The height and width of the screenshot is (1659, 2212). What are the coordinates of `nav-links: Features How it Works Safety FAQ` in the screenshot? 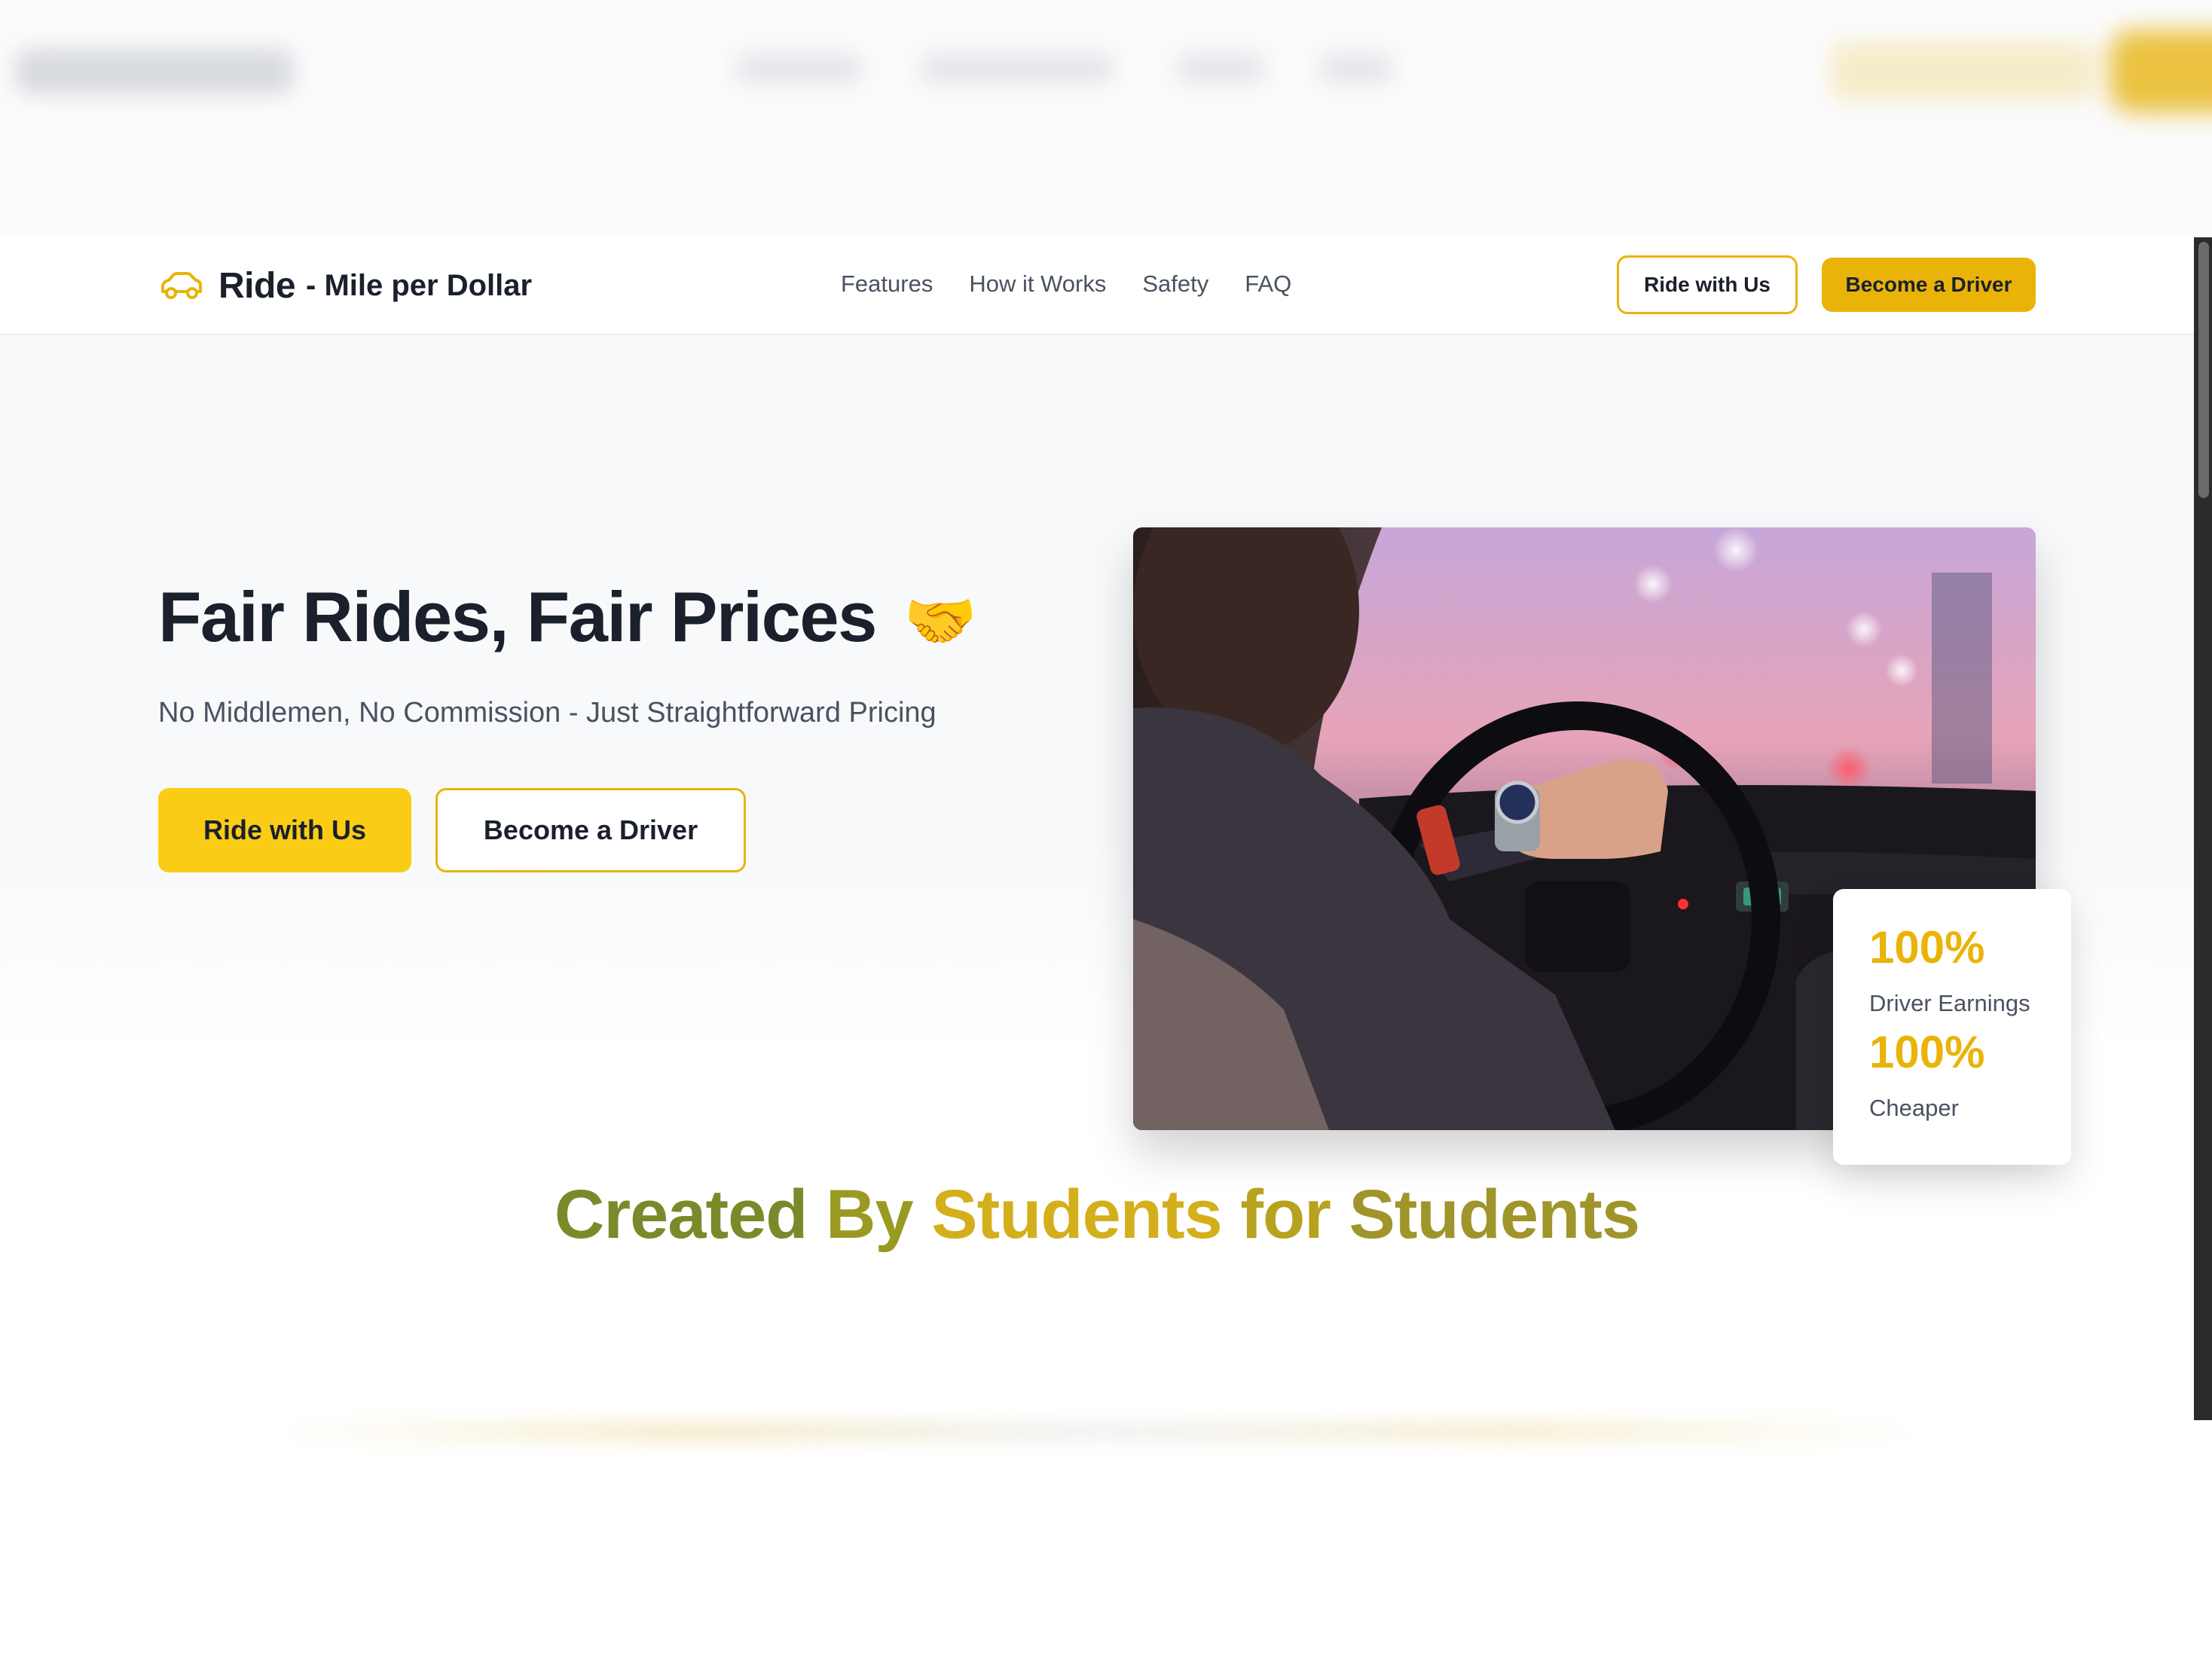 It's located at (1066, 284).